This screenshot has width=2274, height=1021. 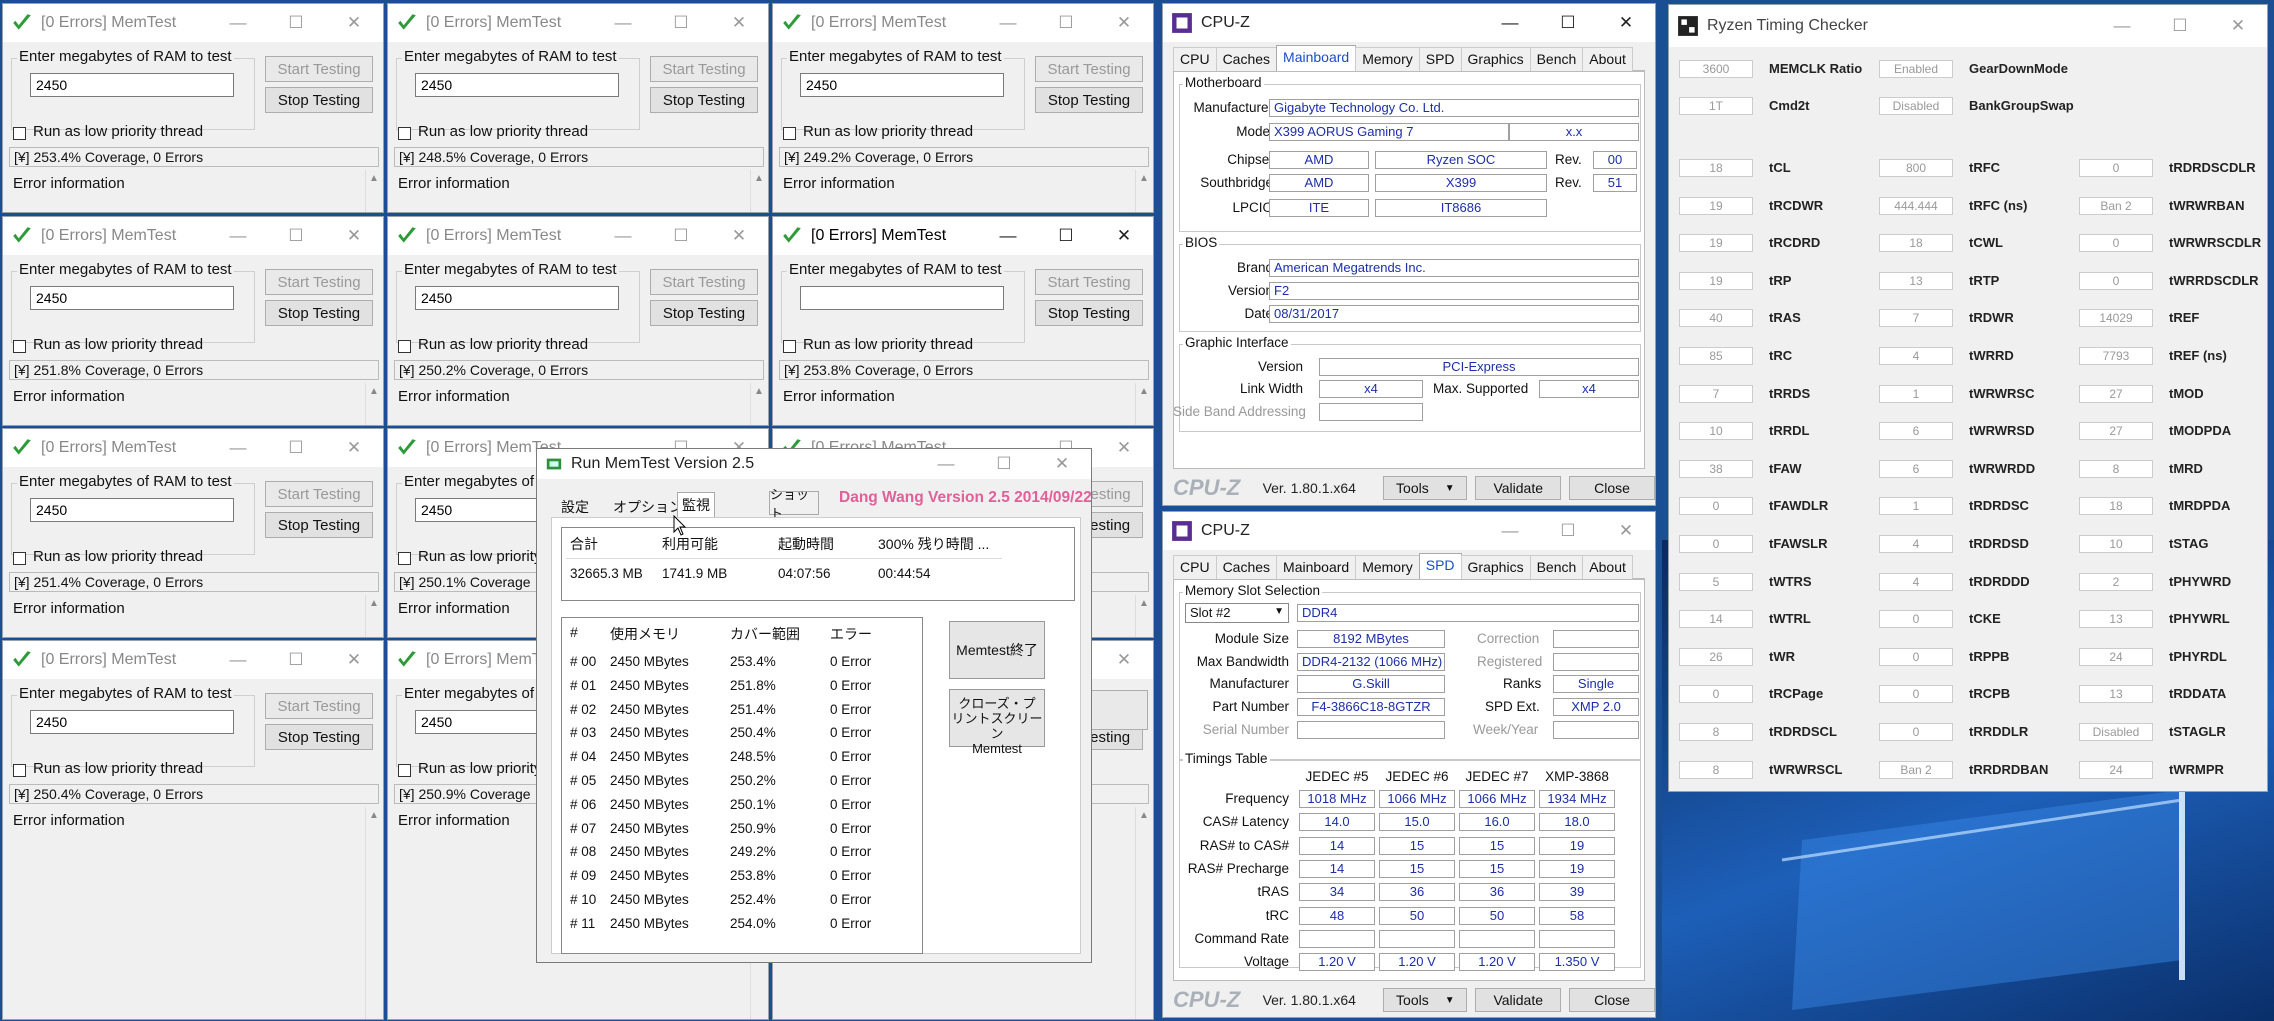 What do you see at coordinates (794, 504) in the screenshot?
I see `screenshot-button: ショット` at bounding box center [794, 504].